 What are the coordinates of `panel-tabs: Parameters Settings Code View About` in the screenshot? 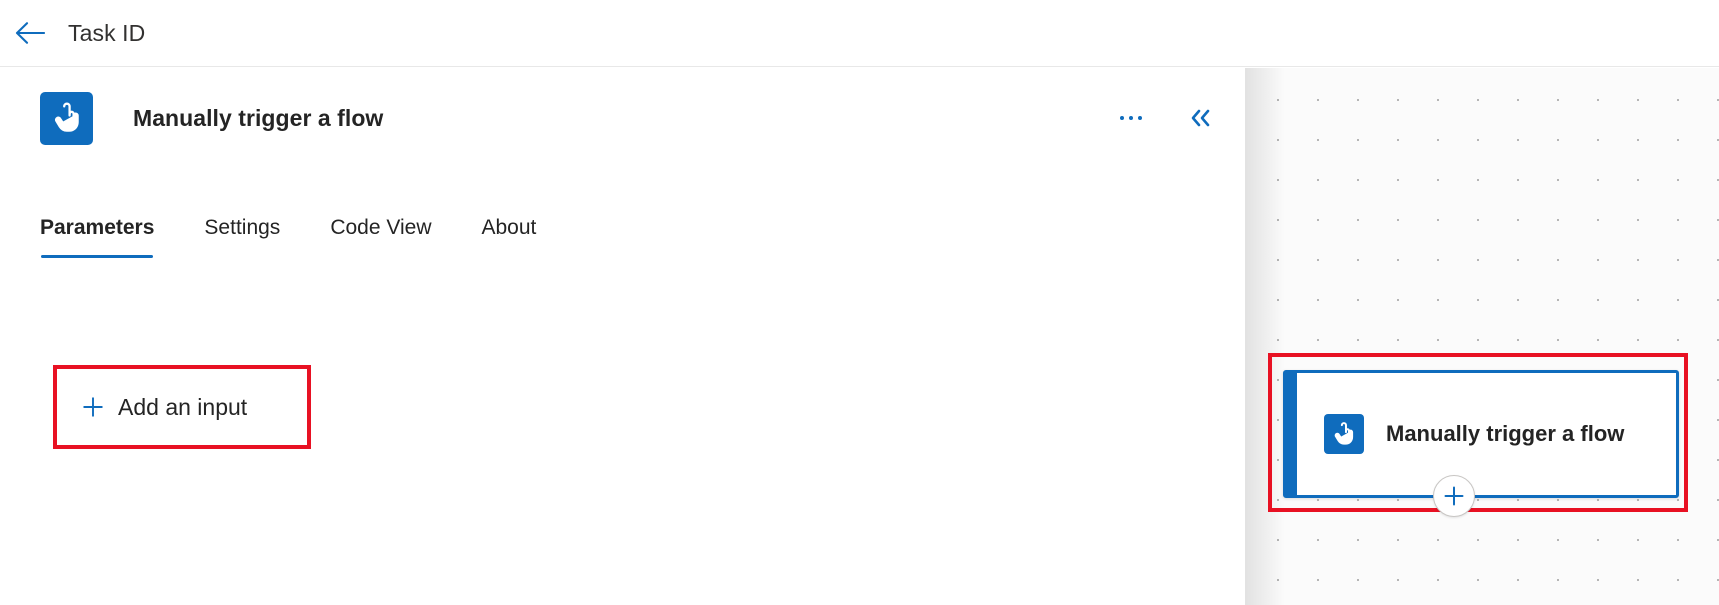 It's located at (313, 237).